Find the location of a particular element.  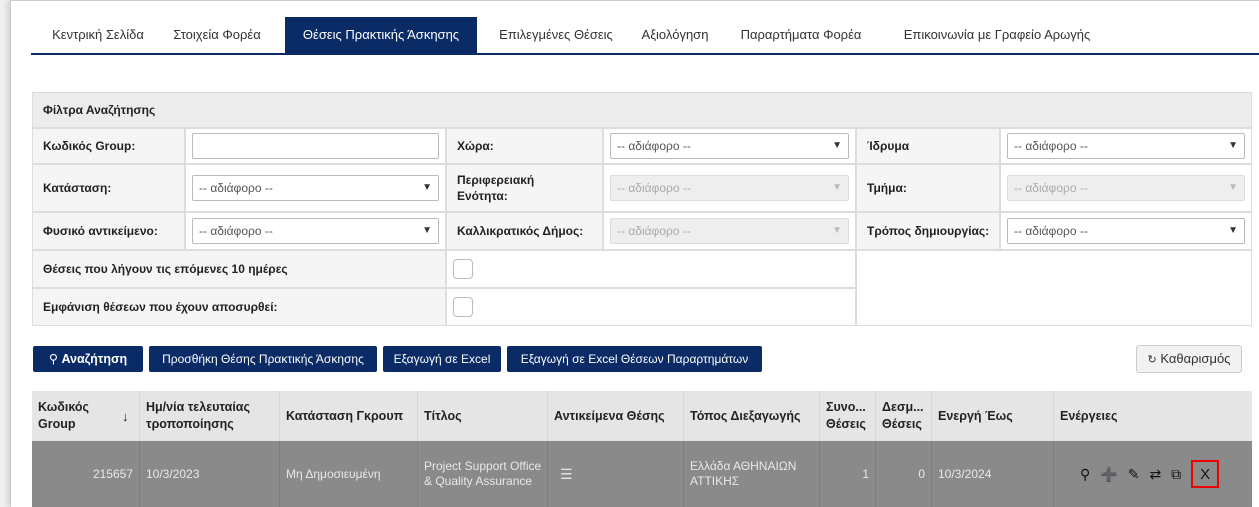

tab-home: Κεντρική Σελίδα is located at coordinates (98, 35).